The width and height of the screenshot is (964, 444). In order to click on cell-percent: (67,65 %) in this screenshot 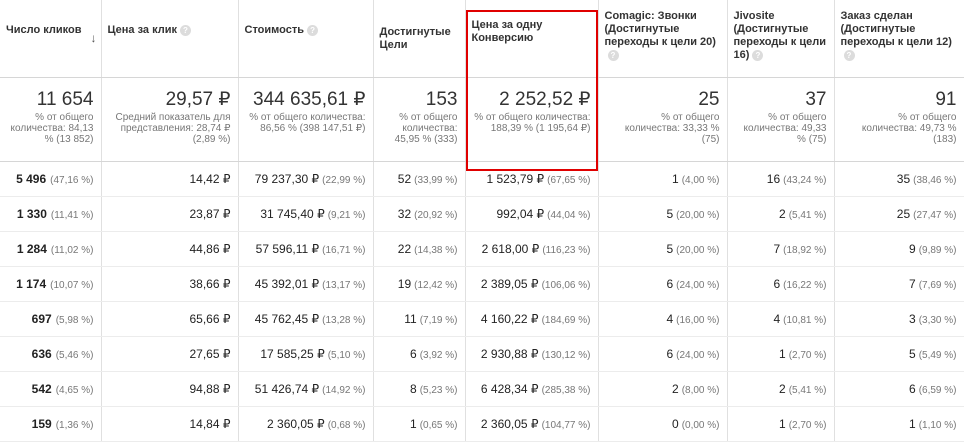, I will do `click(569, 180)`.